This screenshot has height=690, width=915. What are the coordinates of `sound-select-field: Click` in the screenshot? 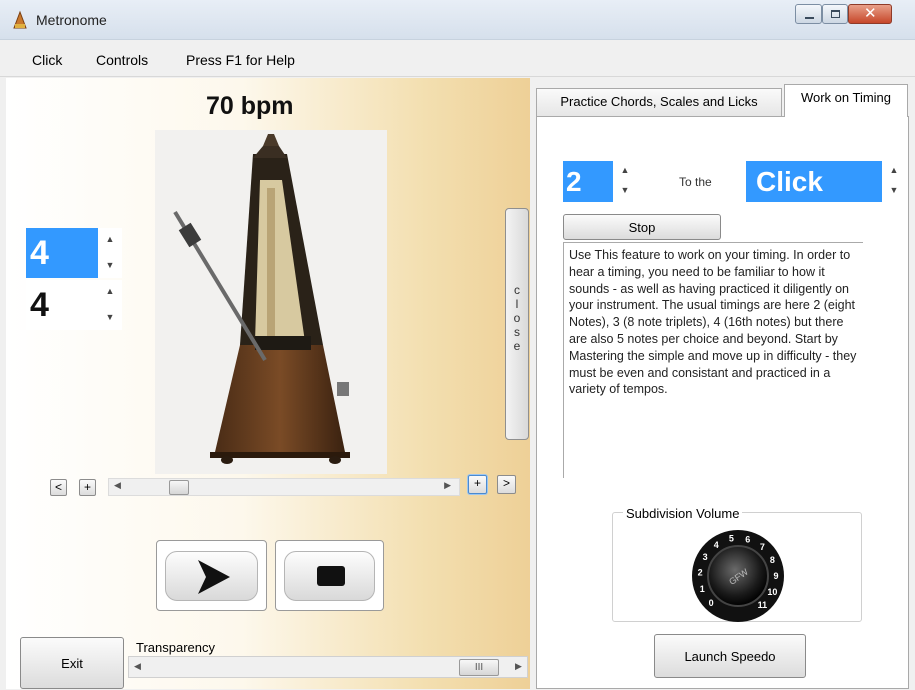 It's located at (814, 181).